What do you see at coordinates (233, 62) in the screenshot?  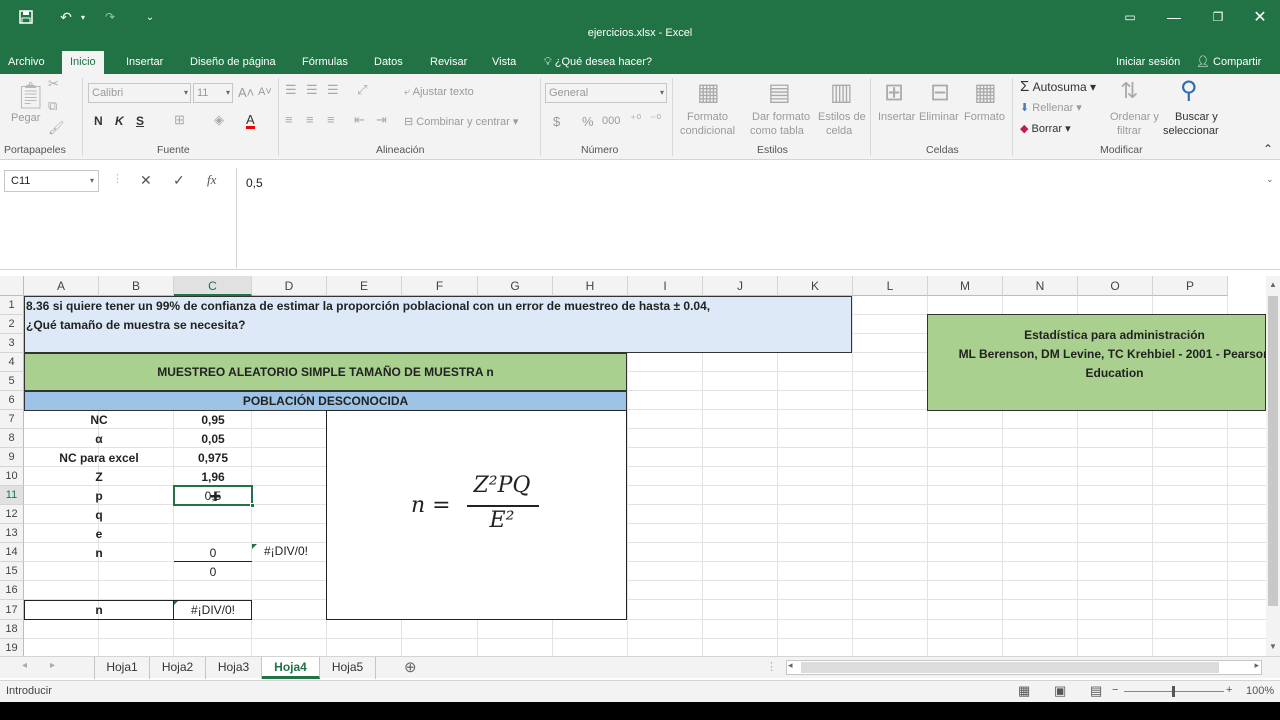 I see `tab-diseno: Diseño de página` at bounding box center [233, 62].